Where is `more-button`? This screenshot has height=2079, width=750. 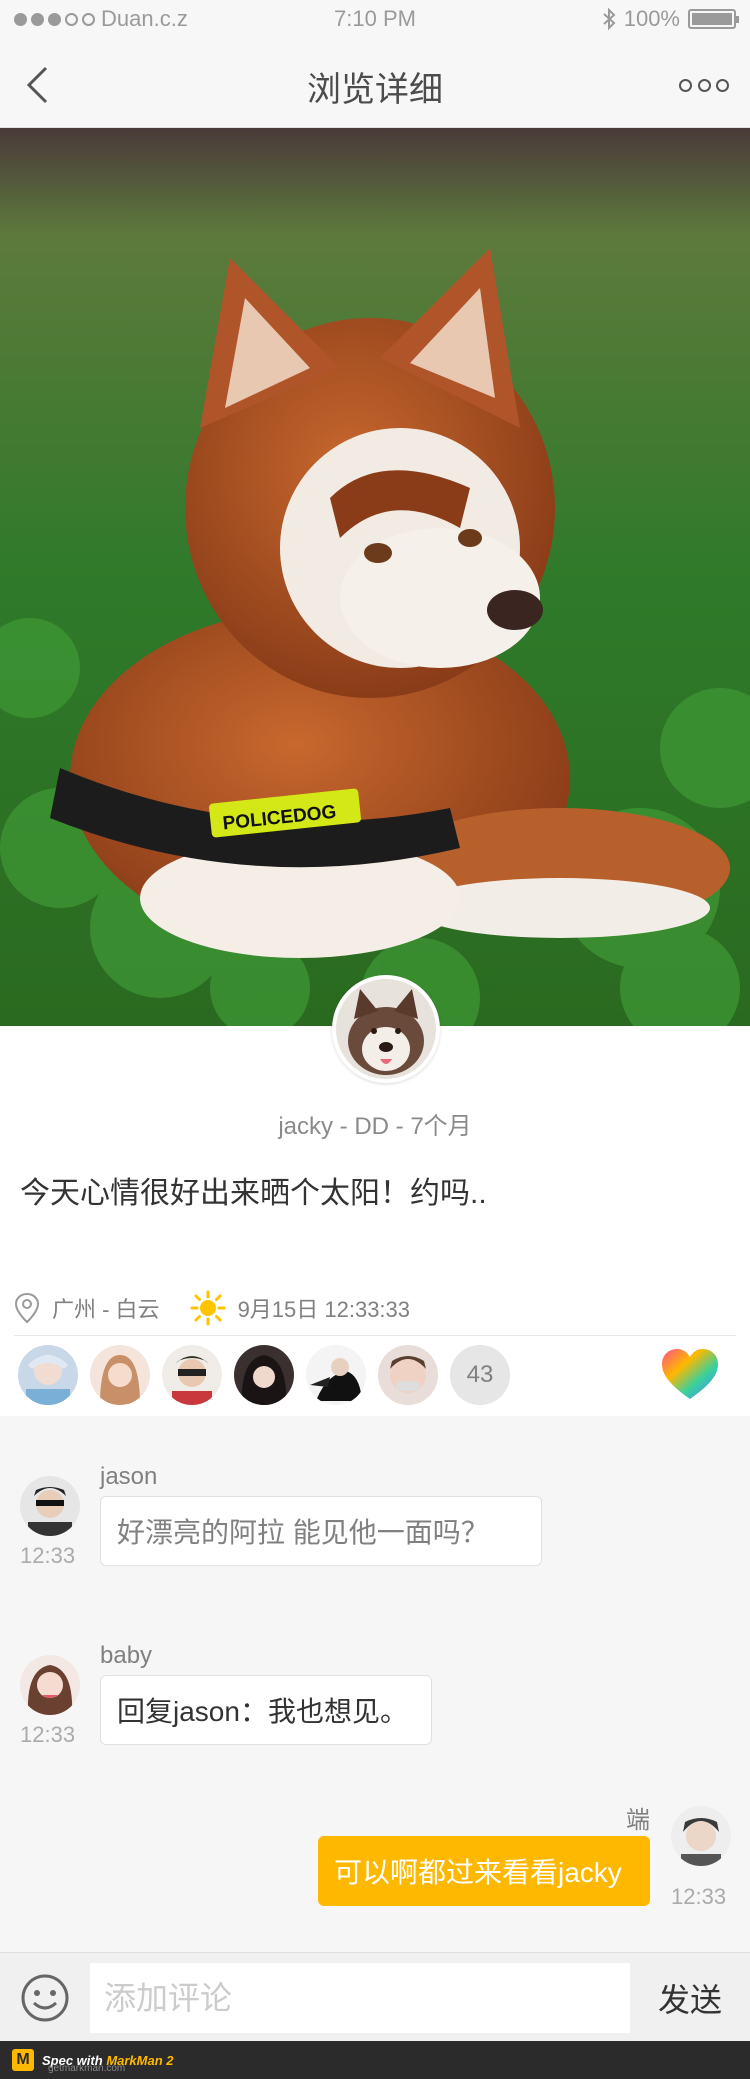 more-button is located at coordinates (704, 85).